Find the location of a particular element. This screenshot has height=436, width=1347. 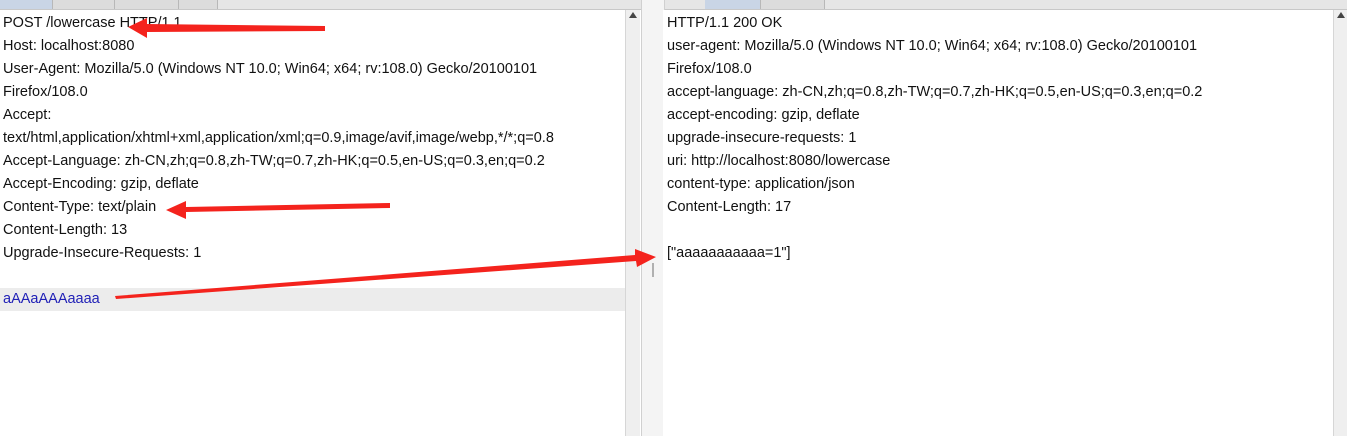

request-header-accept-encoding: Accept-Encoding: gzip, deflate is located at coordinates (101, 184).